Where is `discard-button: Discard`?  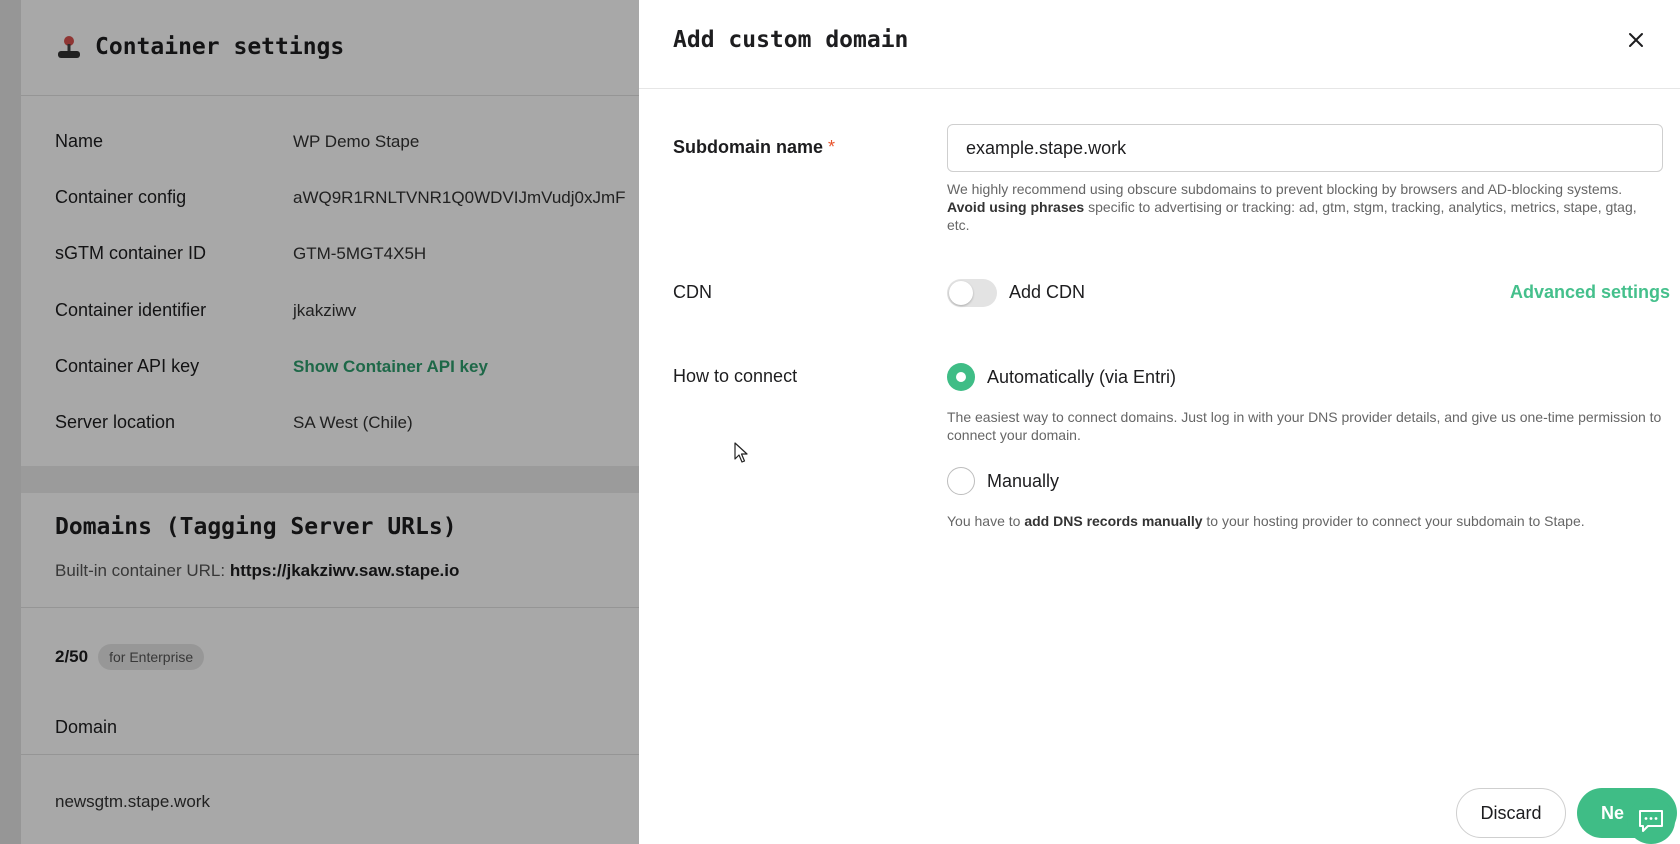
discard-button: Discard is located at coordinates (1511, 813).